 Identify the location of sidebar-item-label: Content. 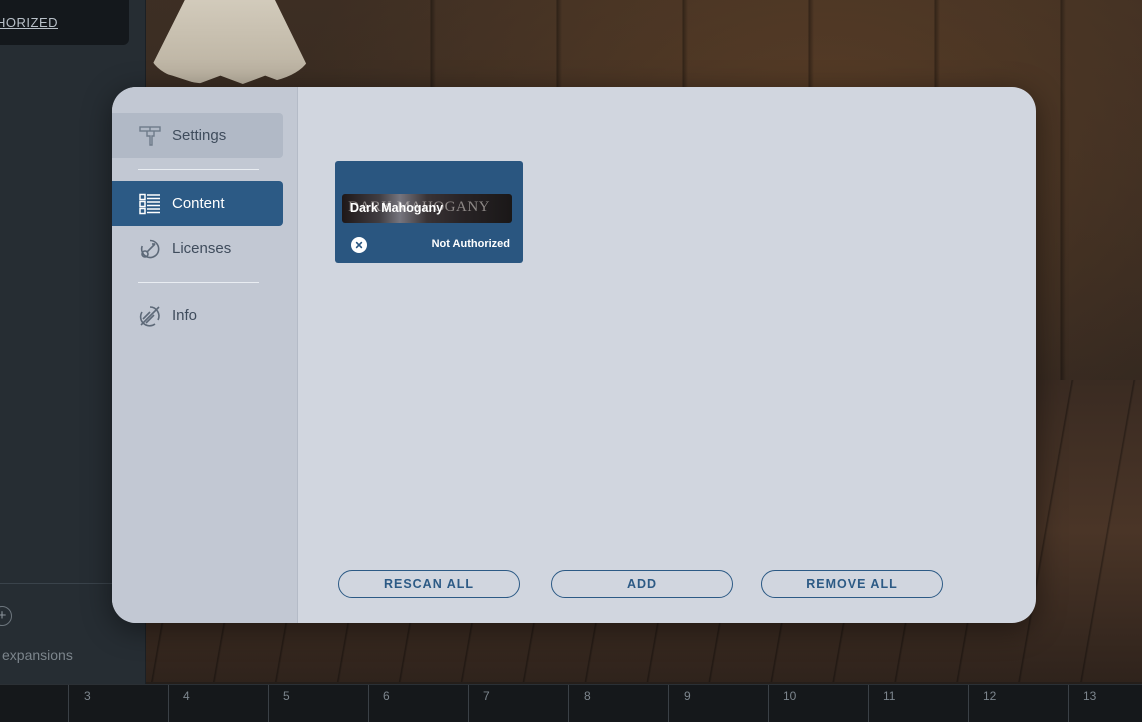
(198, 203).